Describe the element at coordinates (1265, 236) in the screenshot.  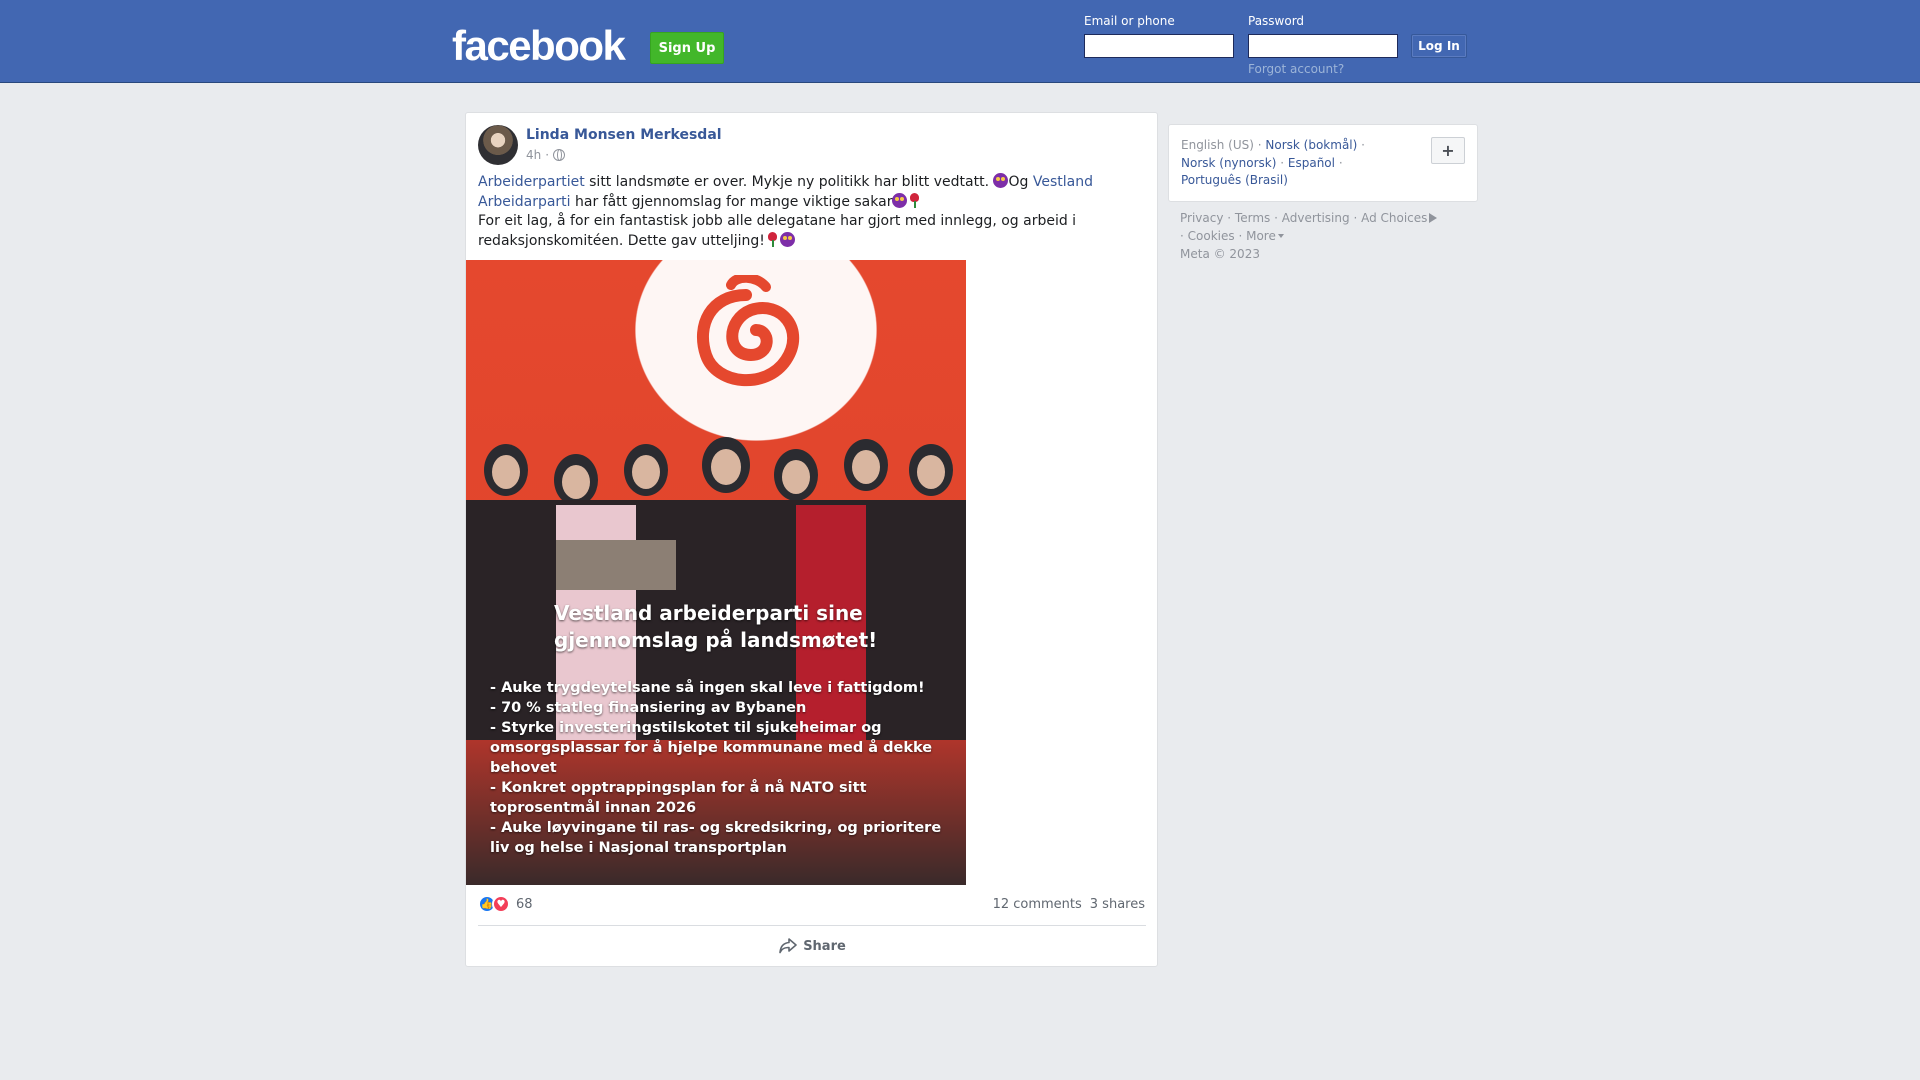
I see `more-link: More` at that location.